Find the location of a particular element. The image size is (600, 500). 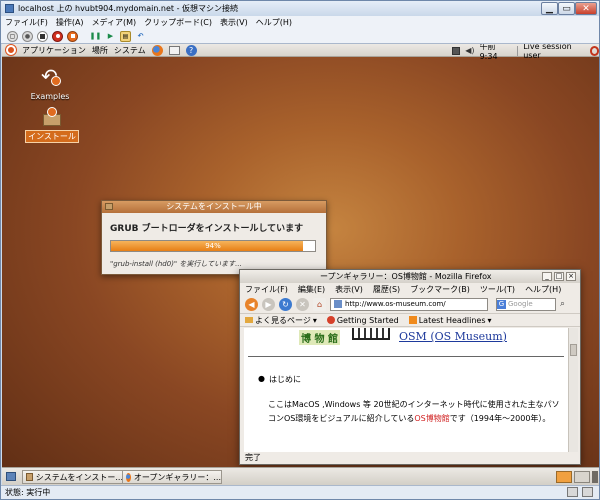

volume-icon: ◀) is located at coordinates (469, 50).